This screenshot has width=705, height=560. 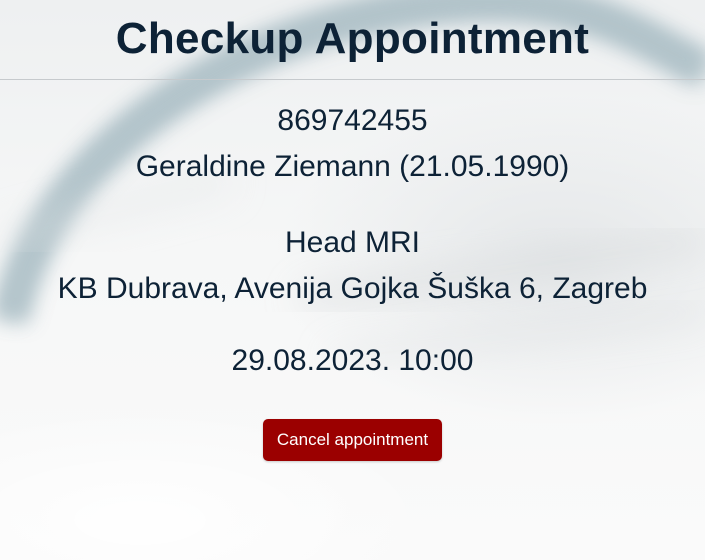 I want to click on exam-type: Head MRI, so click(x=352, y=242).